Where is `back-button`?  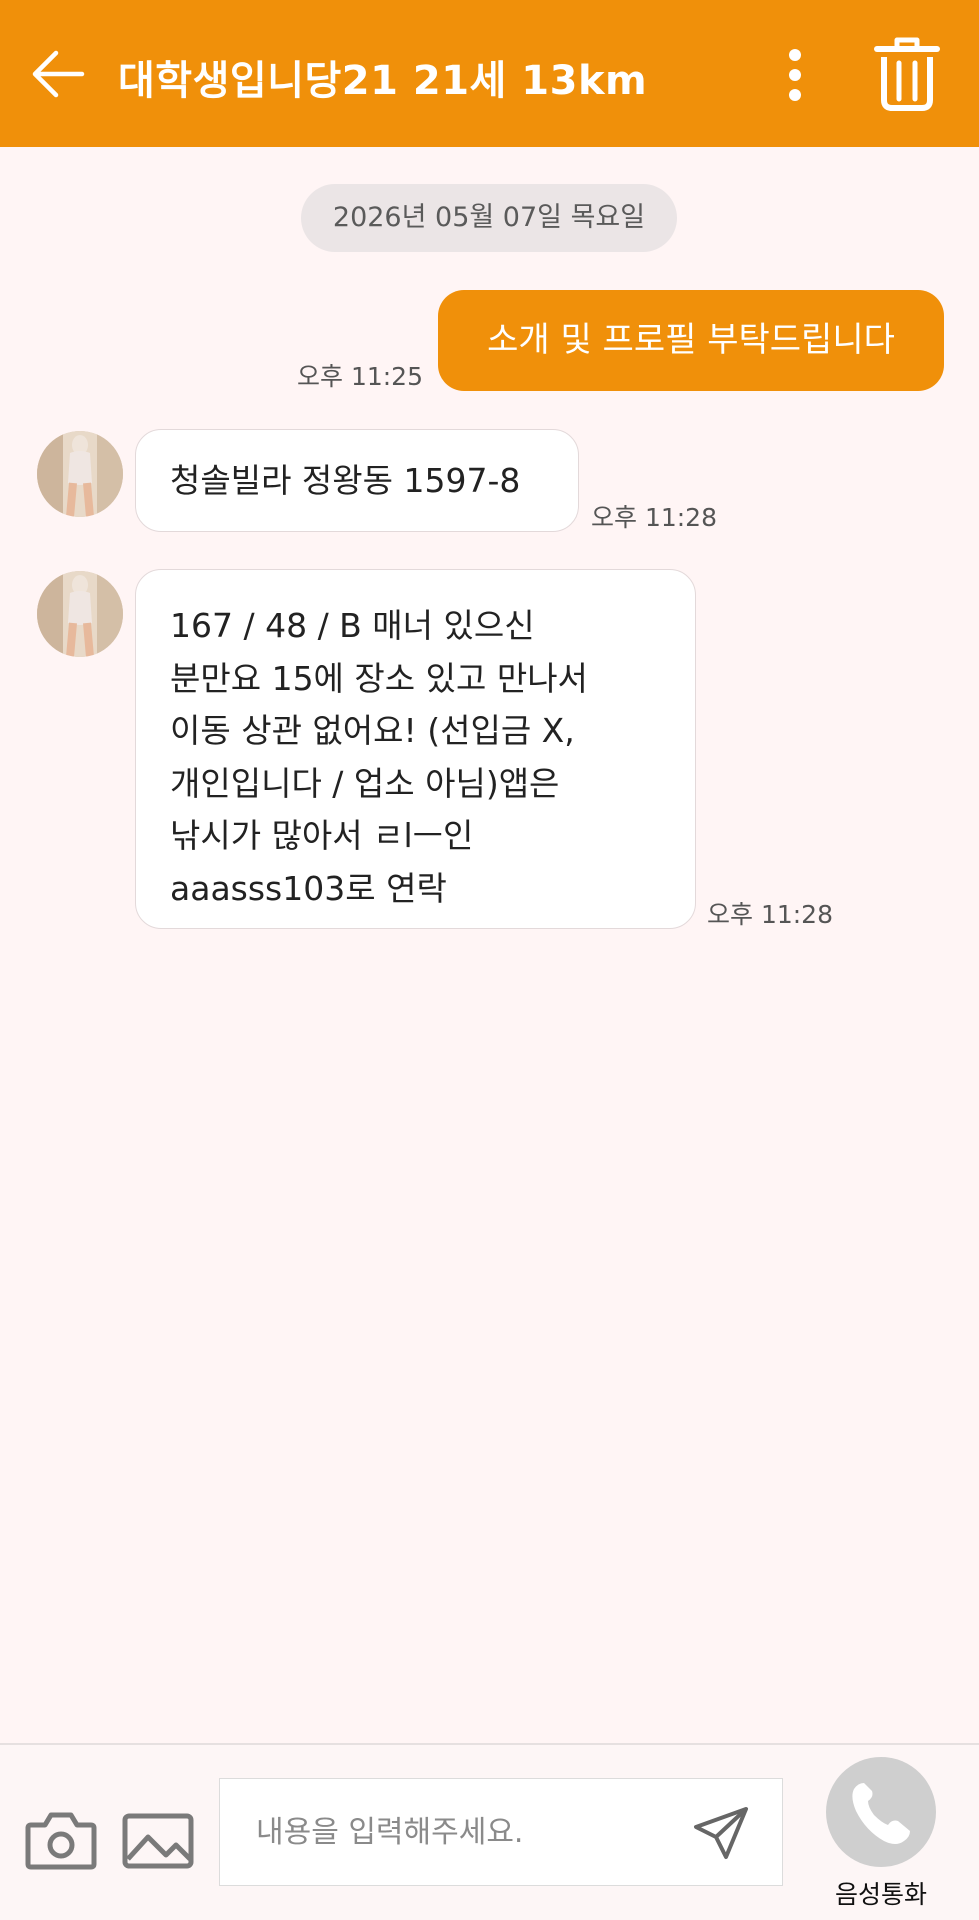 back-button is located at coordinates (58, 74).